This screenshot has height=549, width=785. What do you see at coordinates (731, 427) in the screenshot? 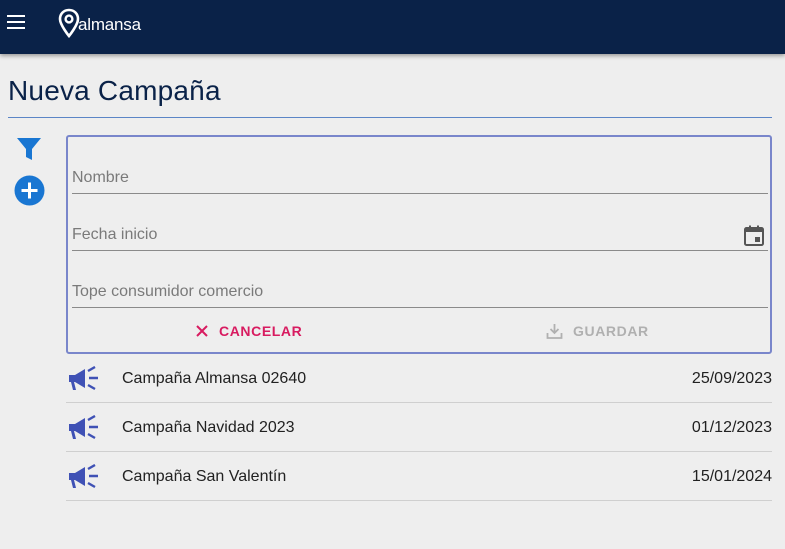
I see `campaign-date: 01/12/2023` at bounding box center [731, 427].